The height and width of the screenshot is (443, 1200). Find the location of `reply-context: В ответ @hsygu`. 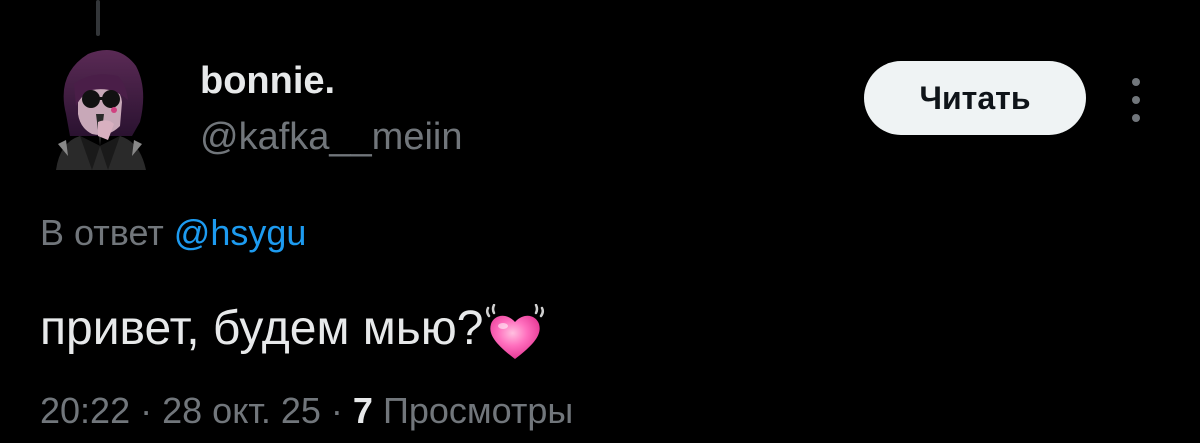

reply-context: В ответ @hsygu is located at coordinates (173, 233).